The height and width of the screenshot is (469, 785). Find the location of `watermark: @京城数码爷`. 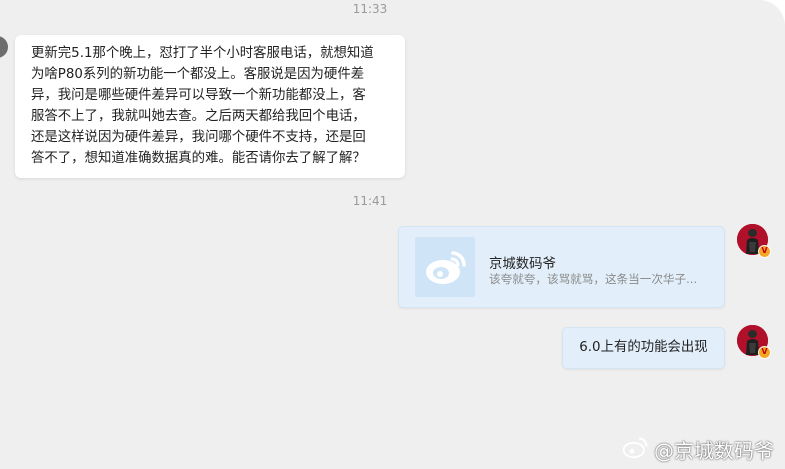

watermark: @京城数码爷 is located at coordinates (697, 449).